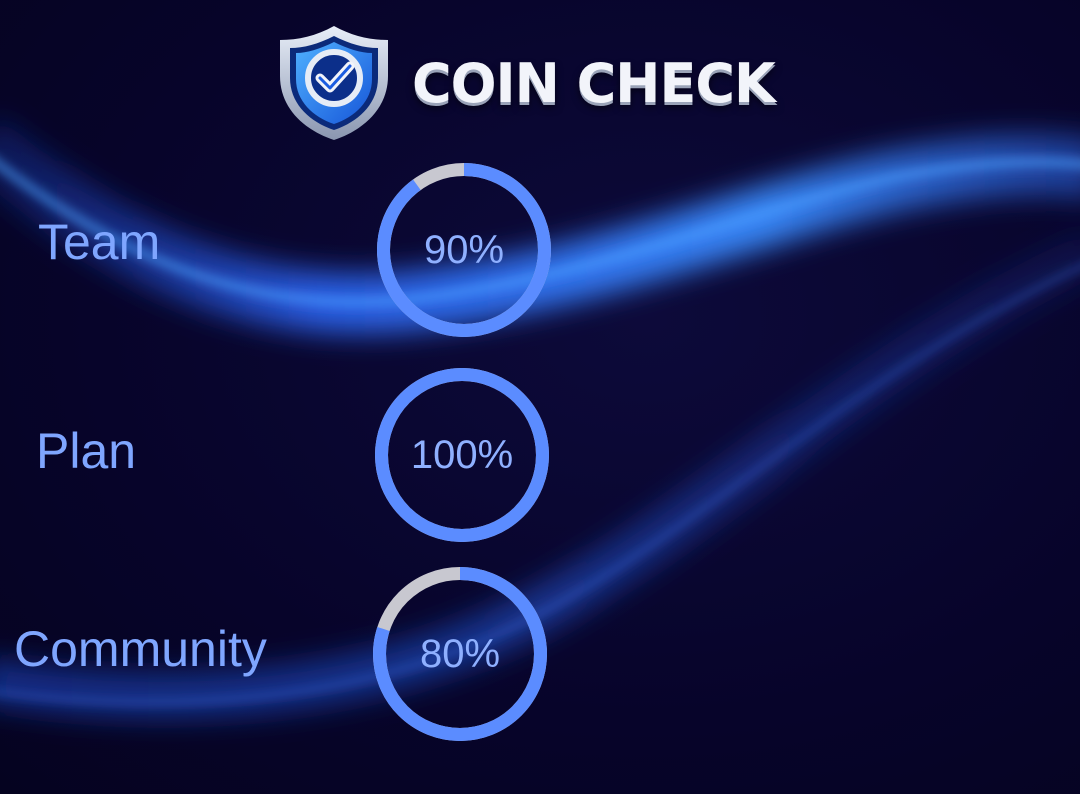 This screenshot has width=1080, height=794. I want to click on progress-ring-community: 80%, so click(460, 654).